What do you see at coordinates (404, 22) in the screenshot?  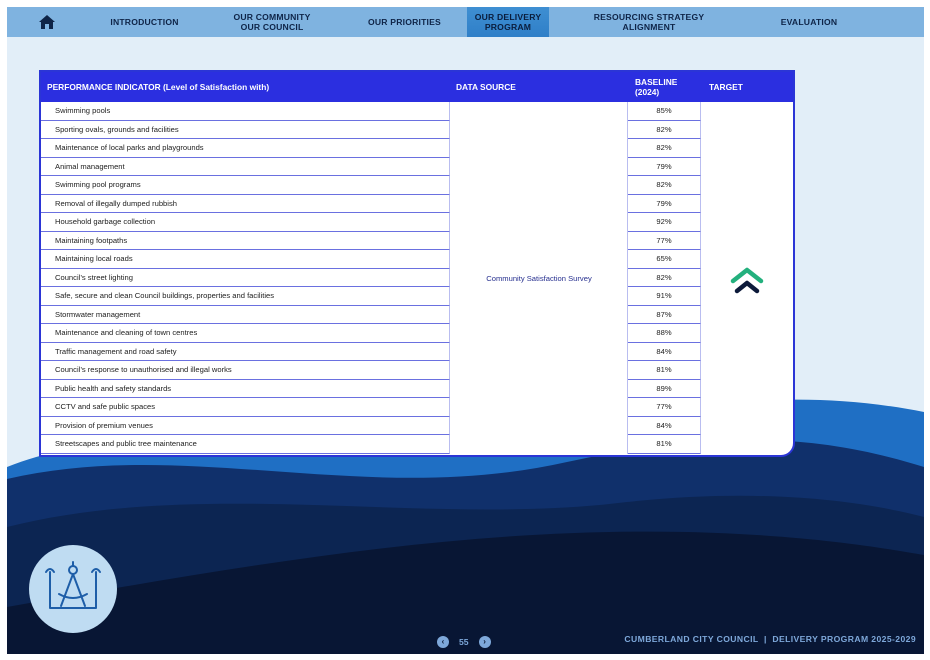 I see `nav-tab-our-priorities: OUR PRIORITIES` at bounding box center [404, 22].